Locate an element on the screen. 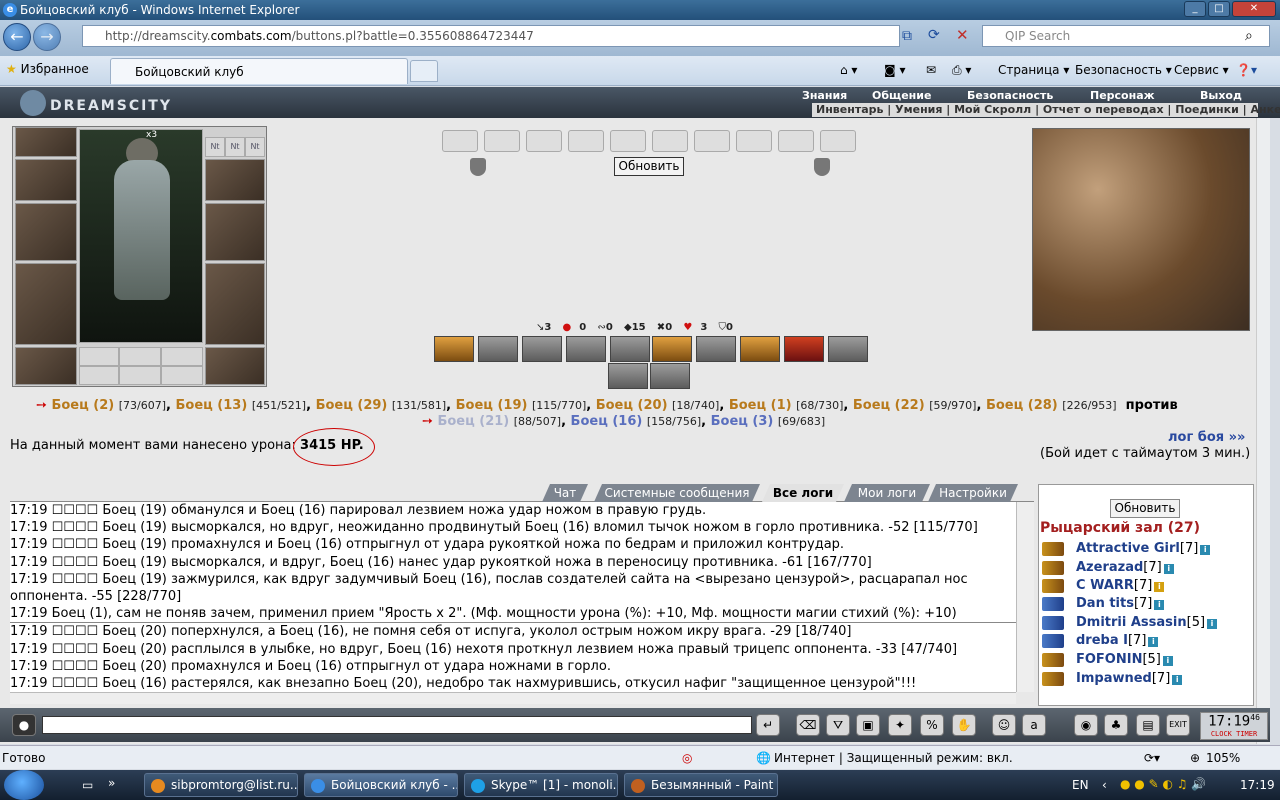 The width and height of the screenshot is (1280, 800). tray-icons: ● ● ✎ ◐ ♫ 🔊 is located at coordinates (1163, 784).